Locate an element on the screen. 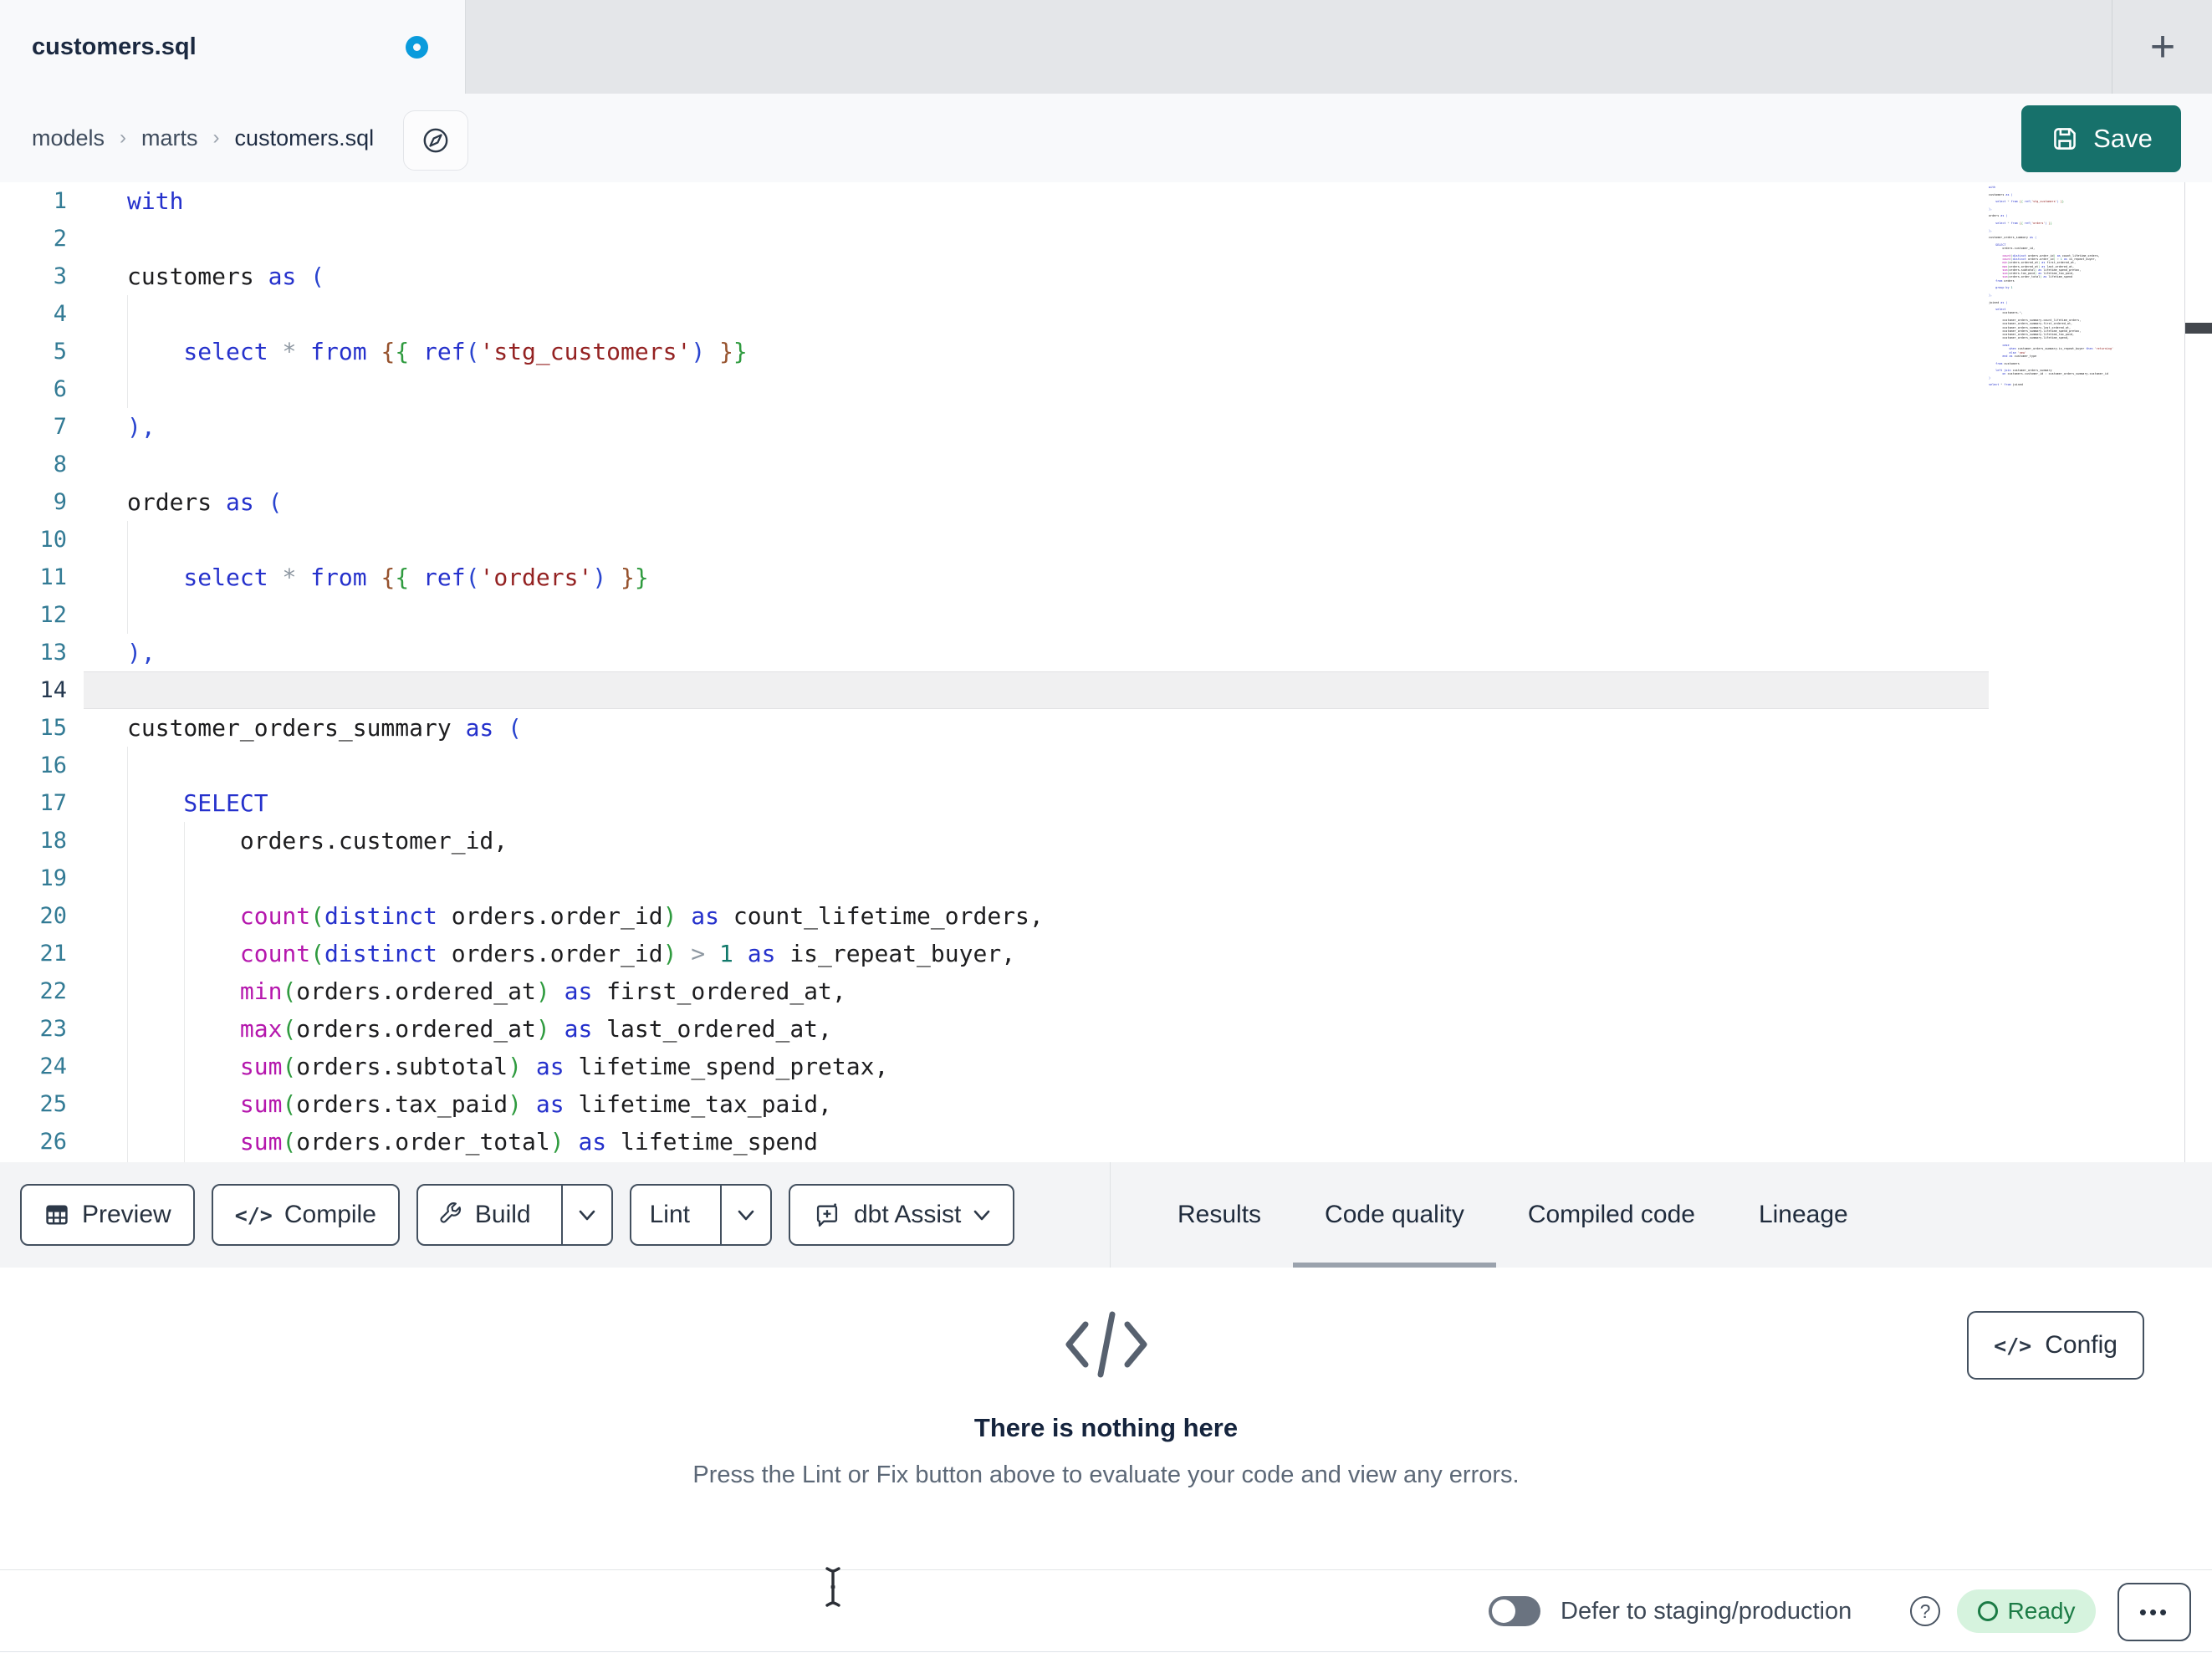 Image resolution: width=2212 pixels, height=1653 pixels. line-number: 15 is located at coordinates (33, 728).